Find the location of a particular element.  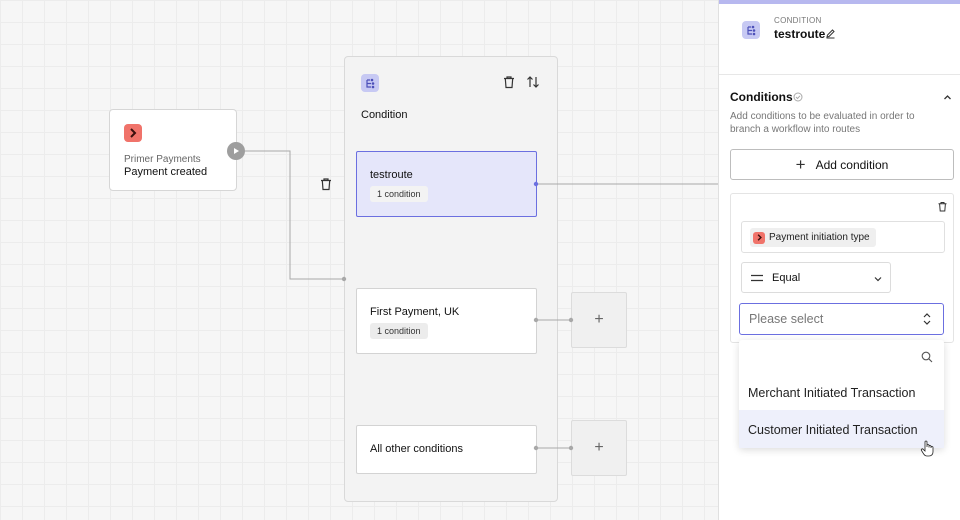

search-icon is located at coordinates (927, 357).